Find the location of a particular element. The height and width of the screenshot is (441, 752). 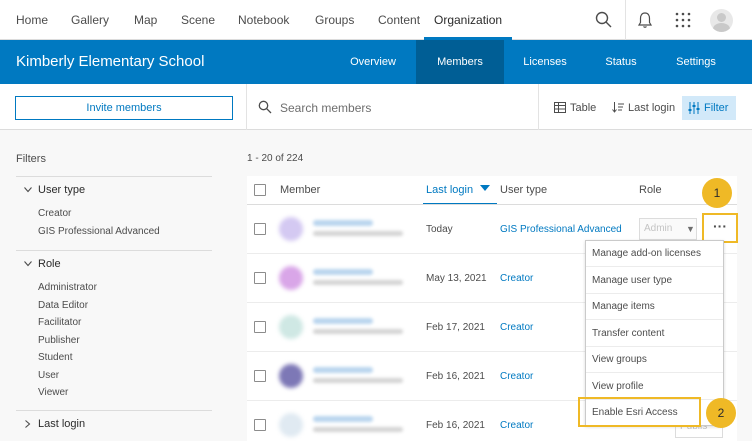

filter-option: Facilitator is located at coordinates (59, 322).